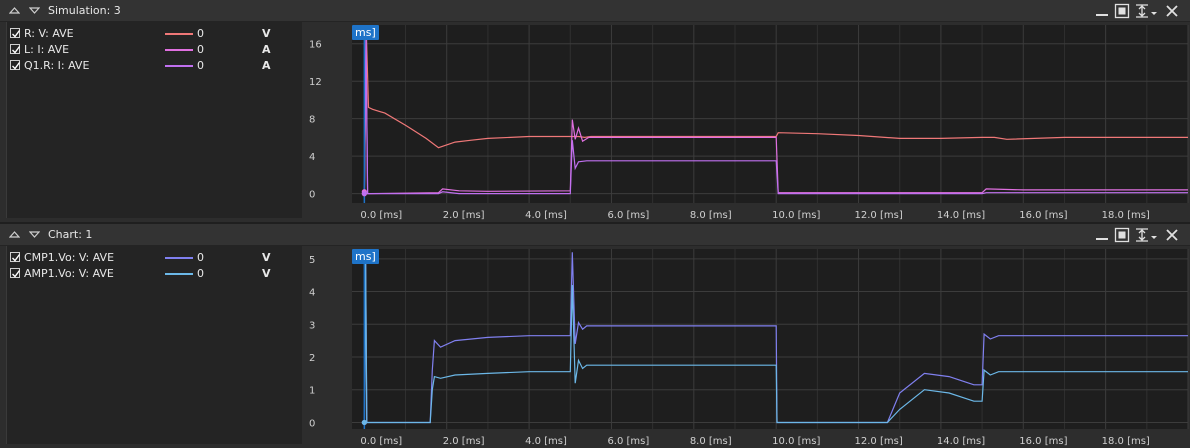 This screenshot has width=1190, height=448. I want to click on legend-series-name: Q1.R: I: AVE, so click(57, 65).